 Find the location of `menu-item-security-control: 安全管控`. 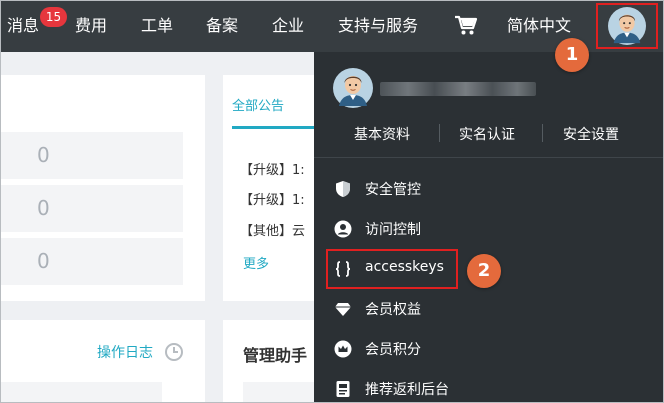

menu-item-security-control: 安全管控 is located at coordinates (489, 189).